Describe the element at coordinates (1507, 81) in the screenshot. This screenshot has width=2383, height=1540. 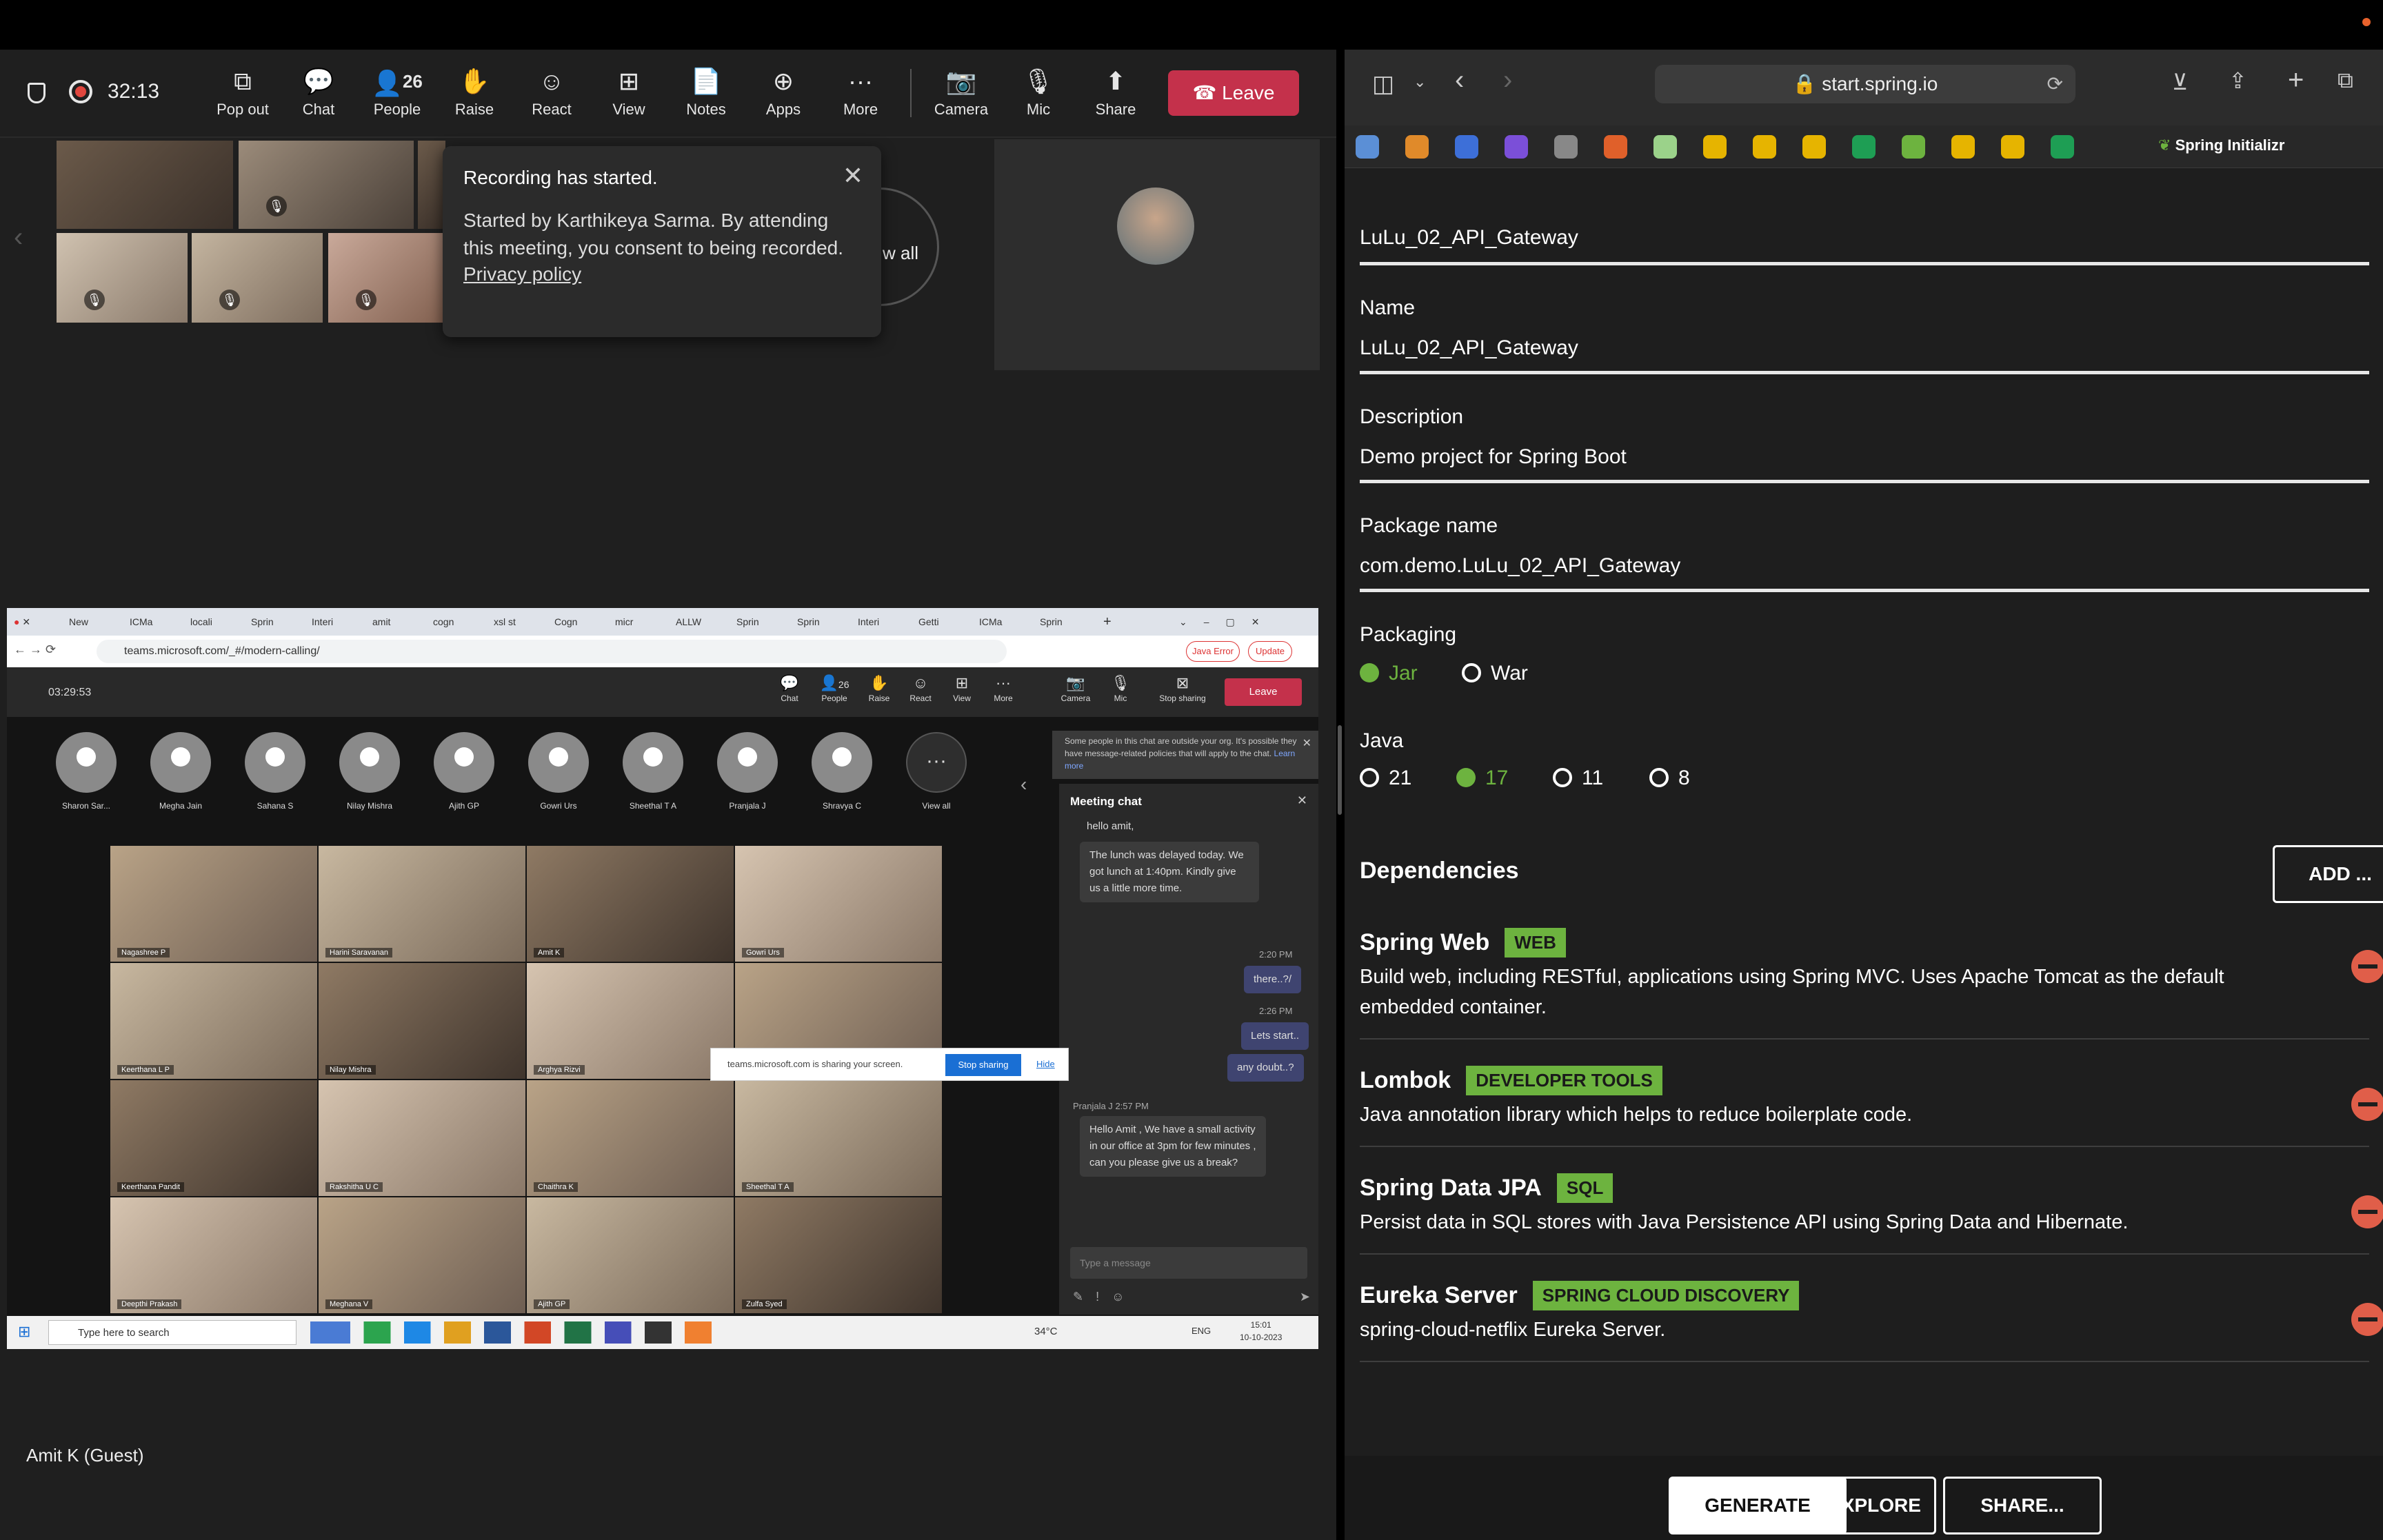
I see `forward-icon: ›` at that location.